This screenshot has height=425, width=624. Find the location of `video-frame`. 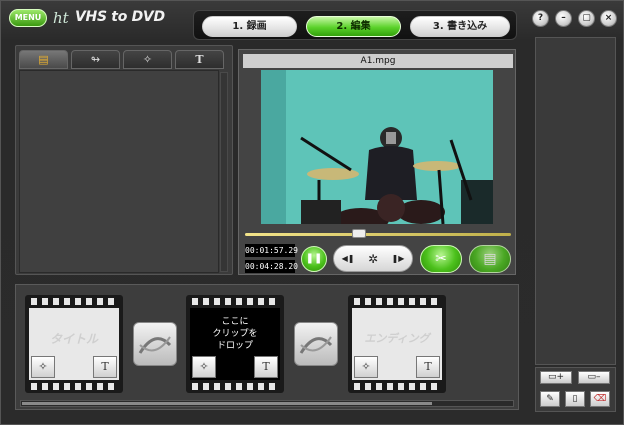

video-frame is located at coordinates (377, 151).